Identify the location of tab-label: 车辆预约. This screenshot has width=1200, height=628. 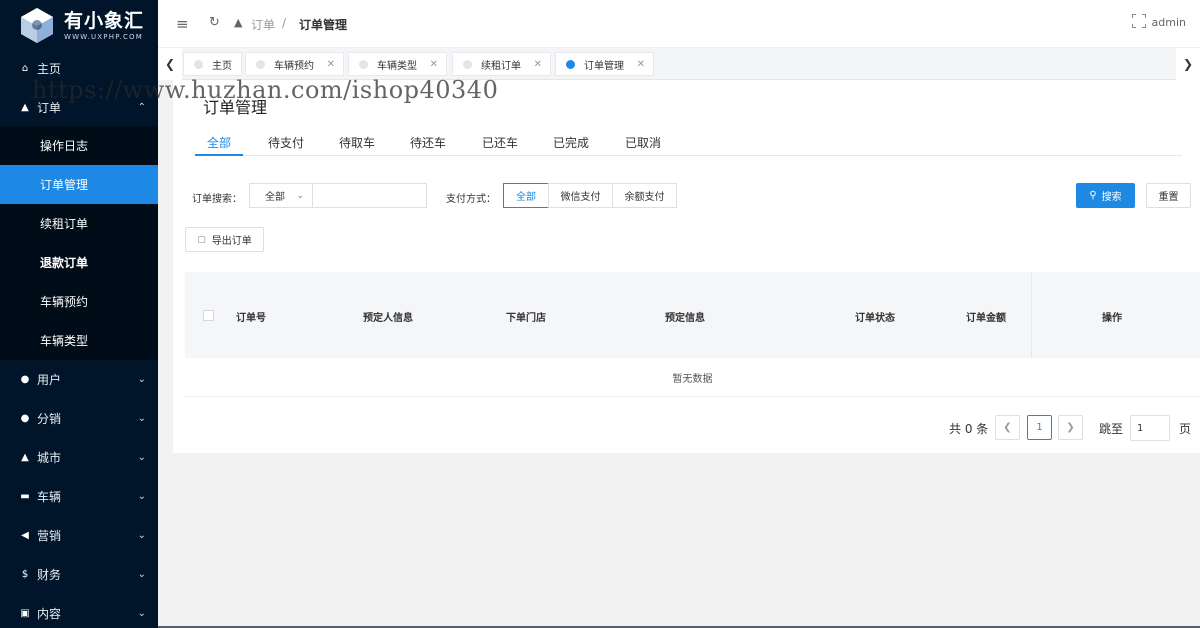
(294, 66).